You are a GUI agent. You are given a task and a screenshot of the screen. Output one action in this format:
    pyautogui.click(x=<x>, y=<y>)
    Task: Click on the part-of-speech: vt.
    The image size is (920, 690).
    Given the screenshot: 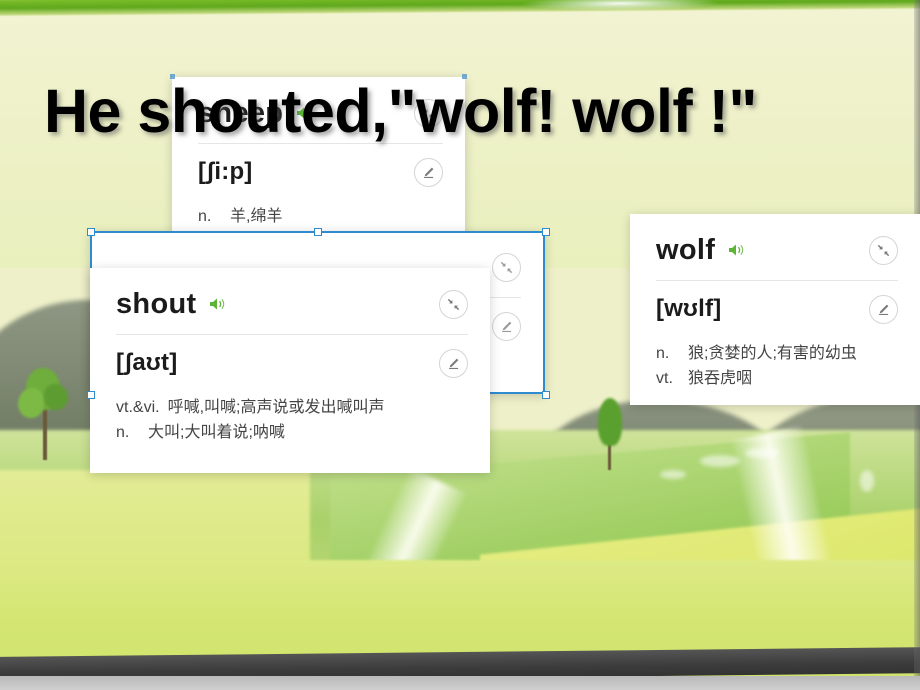 What is the action you would take?
    pyautogui.click(x=664, y=378)
    